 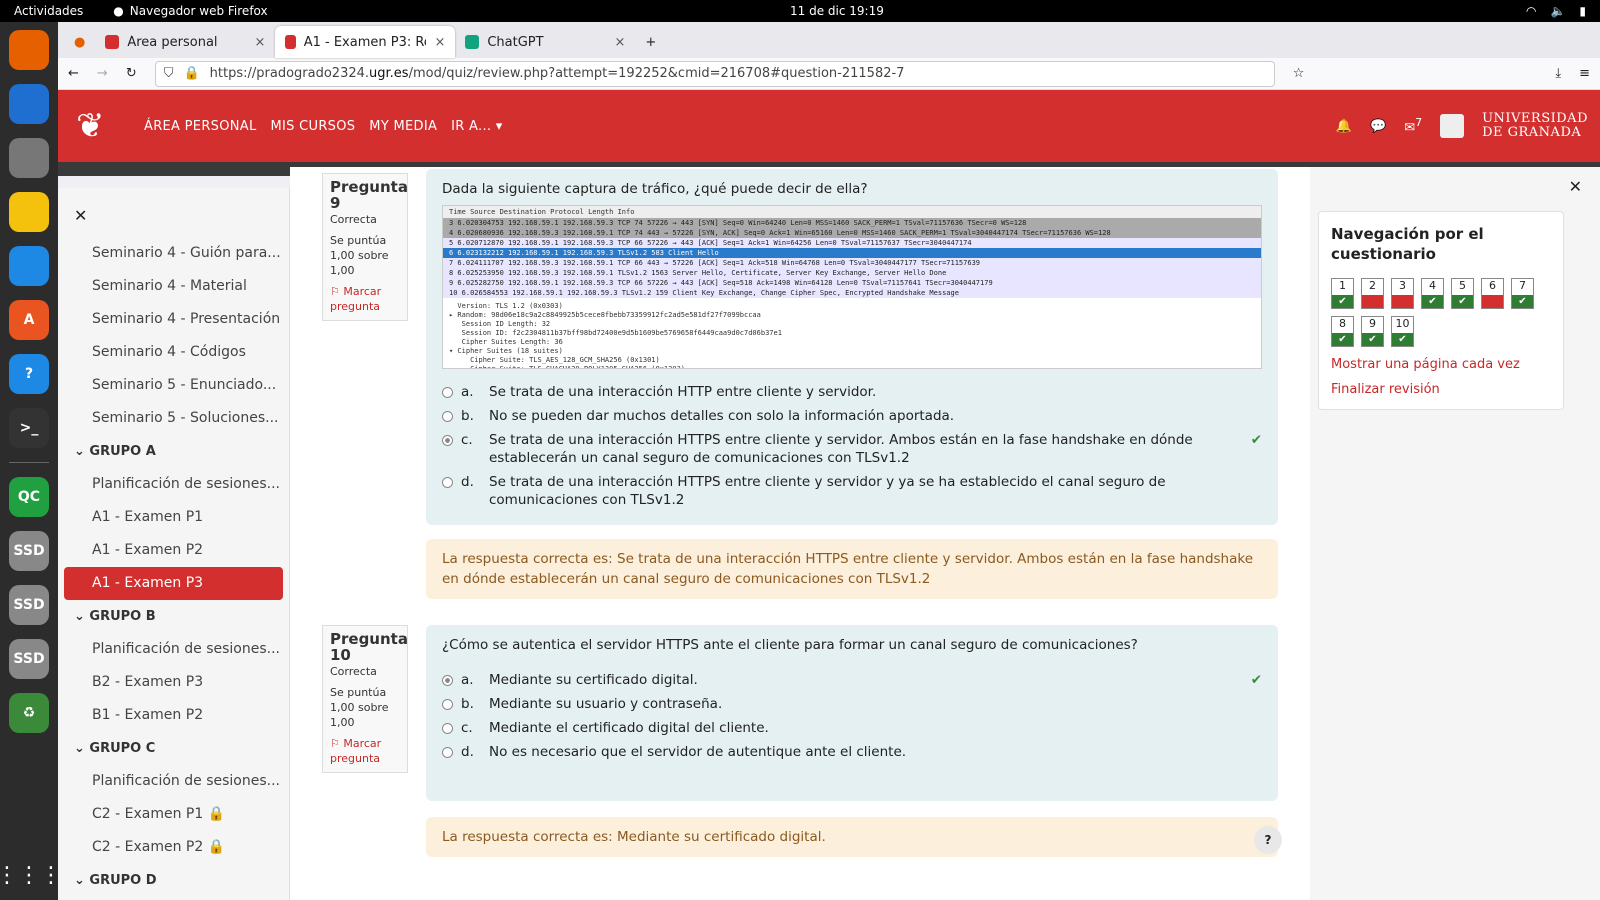 What do you see at coordinates (1558, 73) in the screenshot?
I see `downloads-icon: ⤓` at bounding box center [1558, 73].